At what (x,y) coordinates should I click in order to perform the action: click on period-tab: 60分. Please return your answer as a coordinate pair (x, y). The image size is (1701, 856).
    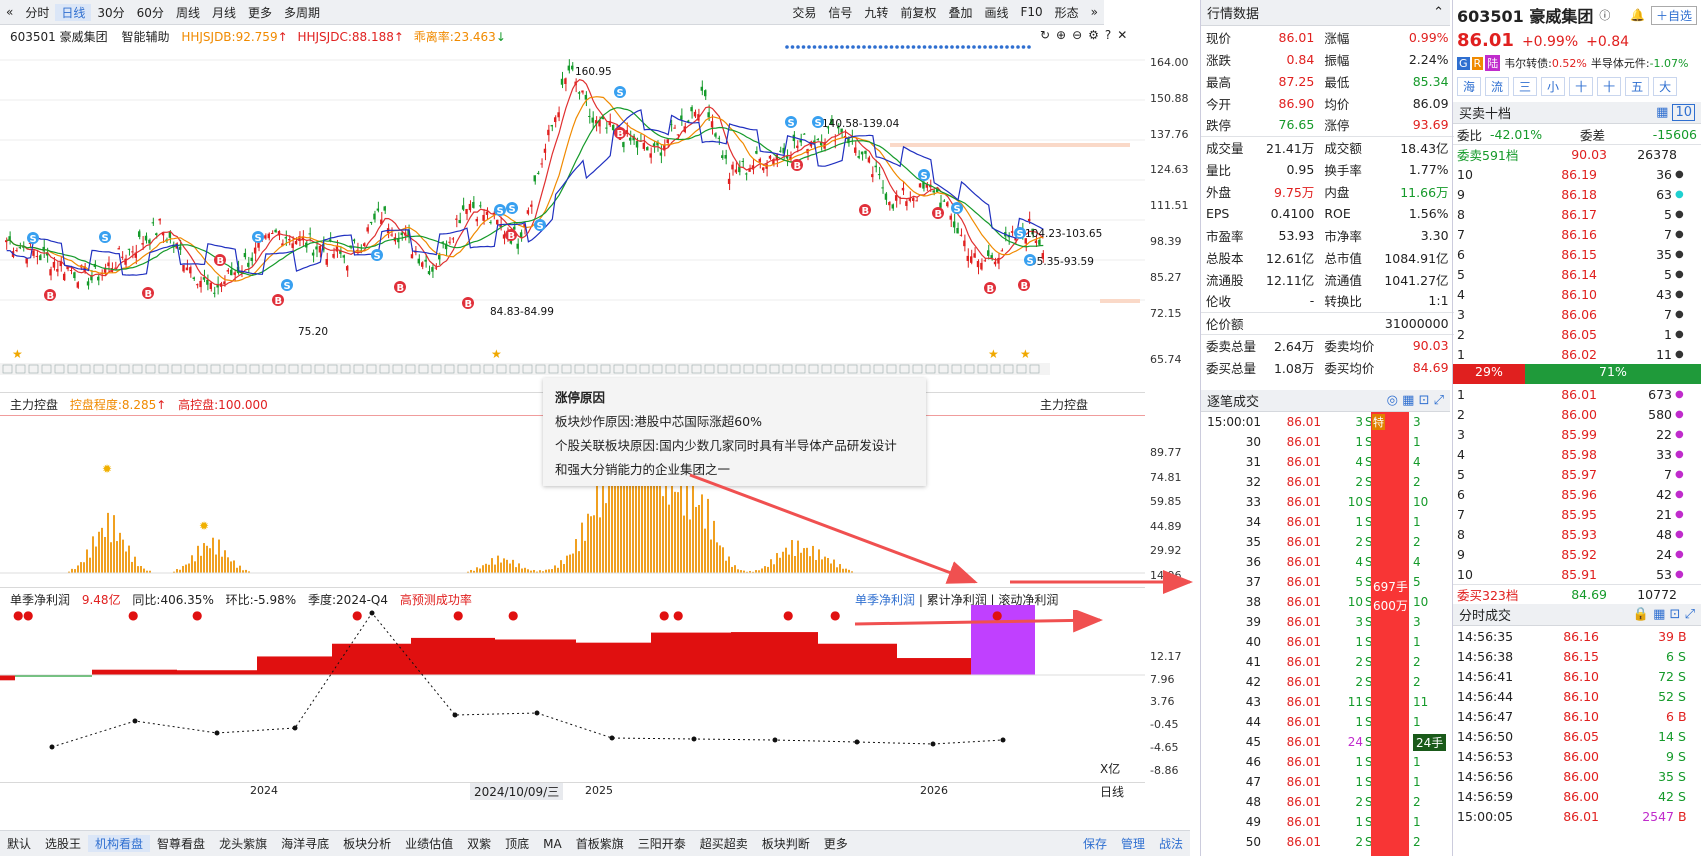
    Looking at the image, I should click on (150, 12).